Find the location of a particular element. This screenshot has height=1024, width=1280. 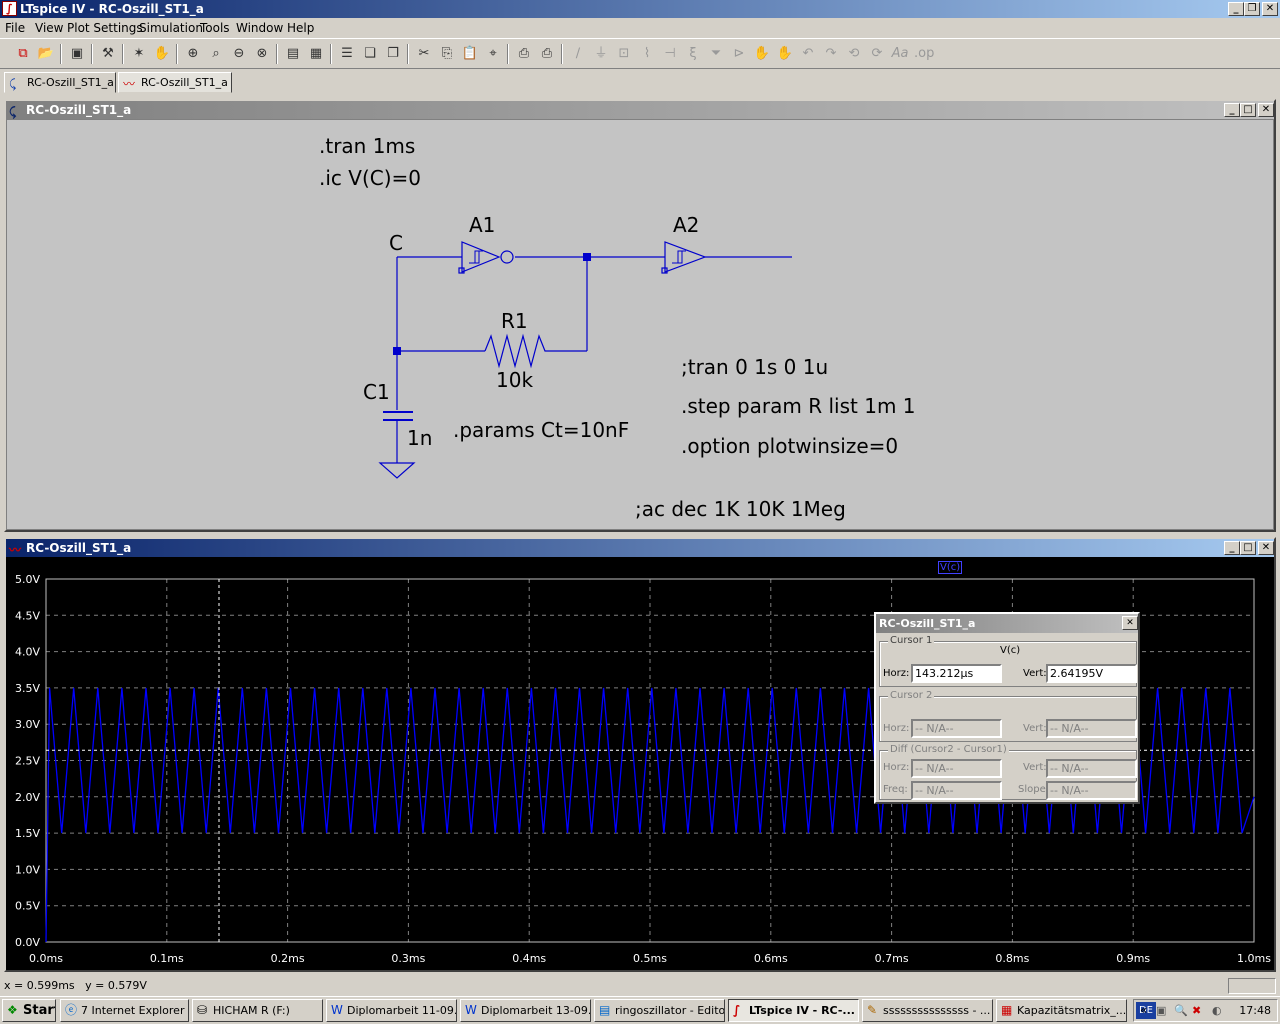

menu-simulation: Simulation is located at coordinates (171, 28).